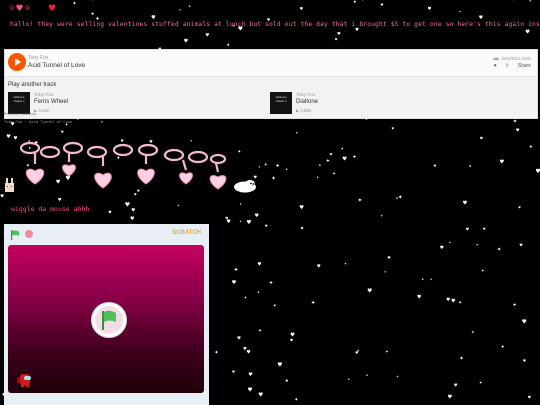 Image resolution: width=540 pixels, height=405 pixels. I want to click on track-artist: Toby Fox, so click(38, 58).